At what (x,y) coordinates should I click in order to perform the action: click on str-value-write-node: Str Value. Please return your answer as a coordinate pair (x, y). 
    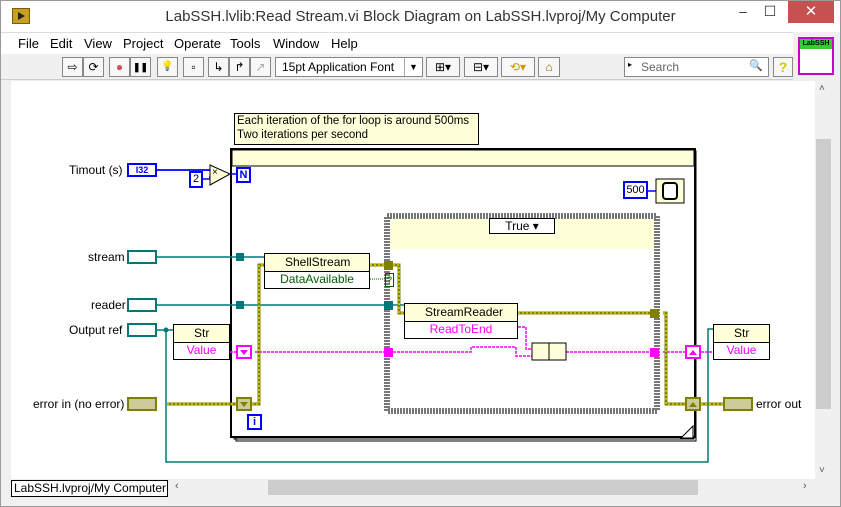
    Looking at the image, I should click on (741, 342).